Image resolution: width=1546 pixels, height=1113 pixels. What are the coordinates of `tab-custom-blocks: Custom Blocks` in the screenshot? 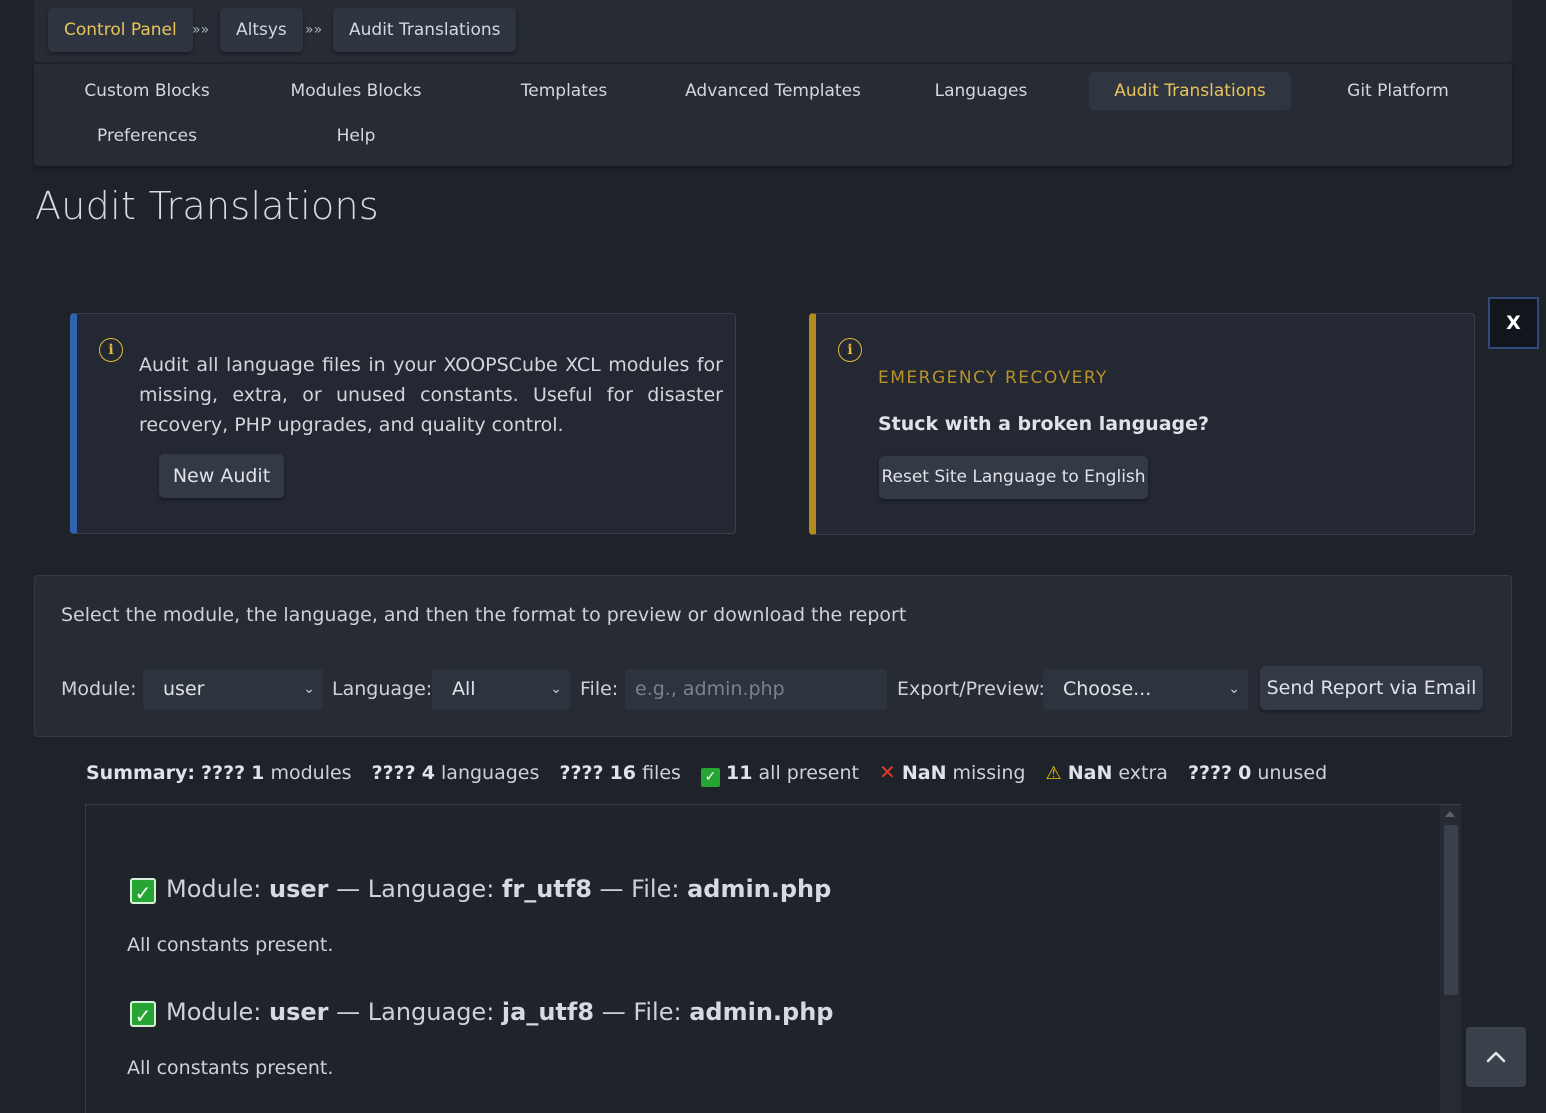 It's located at (147, 91).